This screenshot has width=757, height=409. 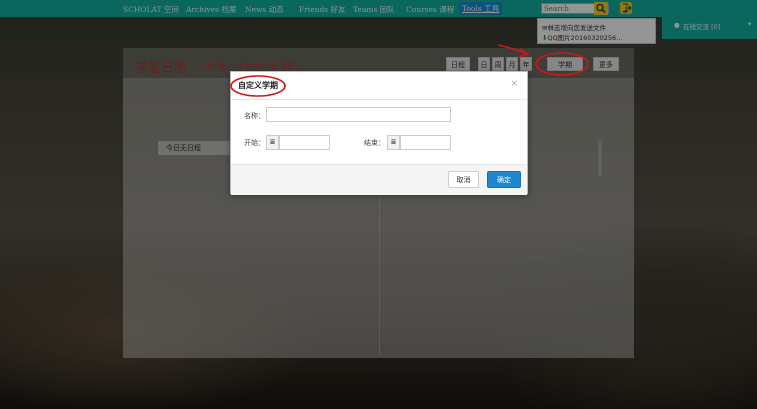 I want to click on button-highlight-circle, so click(x=562, y=64).